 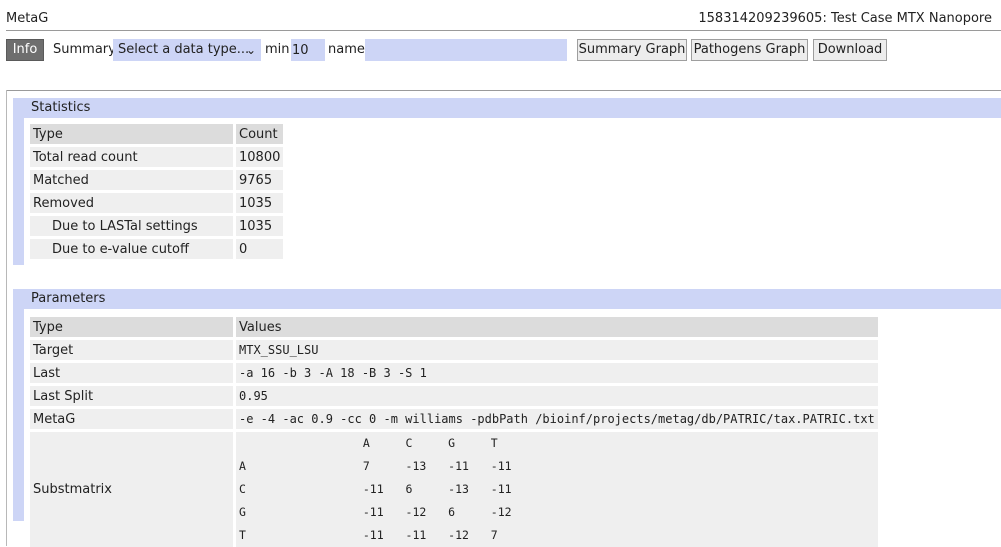 I want to click on table-row: Due to LASTal settings 1035, so click(x=157, y=227).